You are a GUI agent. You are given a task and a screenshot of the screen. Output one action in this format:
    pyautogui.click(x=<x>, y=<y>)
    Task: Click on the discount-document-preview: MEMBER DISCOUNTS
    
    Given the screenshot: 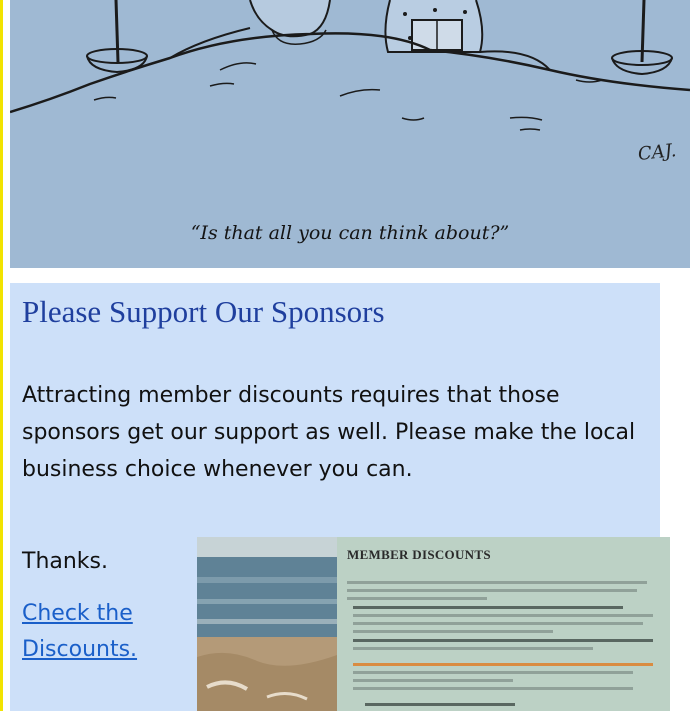 What is the action you would take?
    pyautogui.click(x=507, y=624)
    